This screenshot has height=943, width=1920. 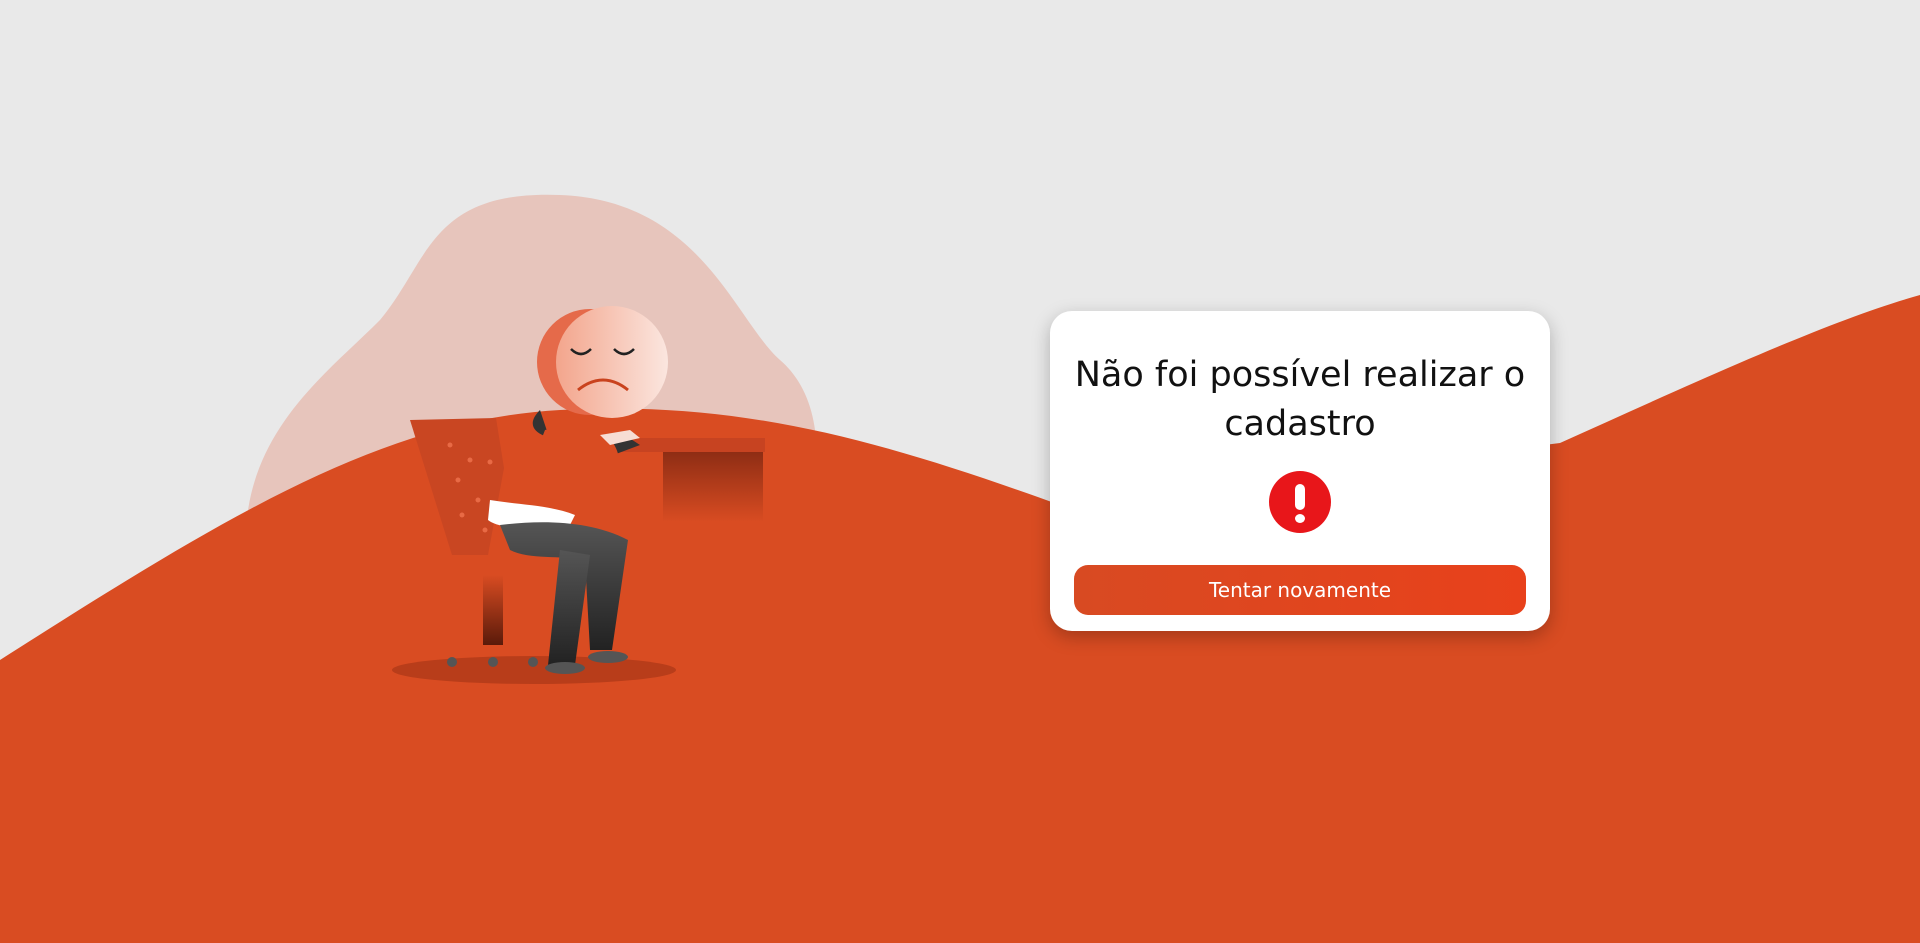 What do you see at coordinates (602, 362) in the screenshot?
I see `sad-face-icon` at bounding box center [602, 362].